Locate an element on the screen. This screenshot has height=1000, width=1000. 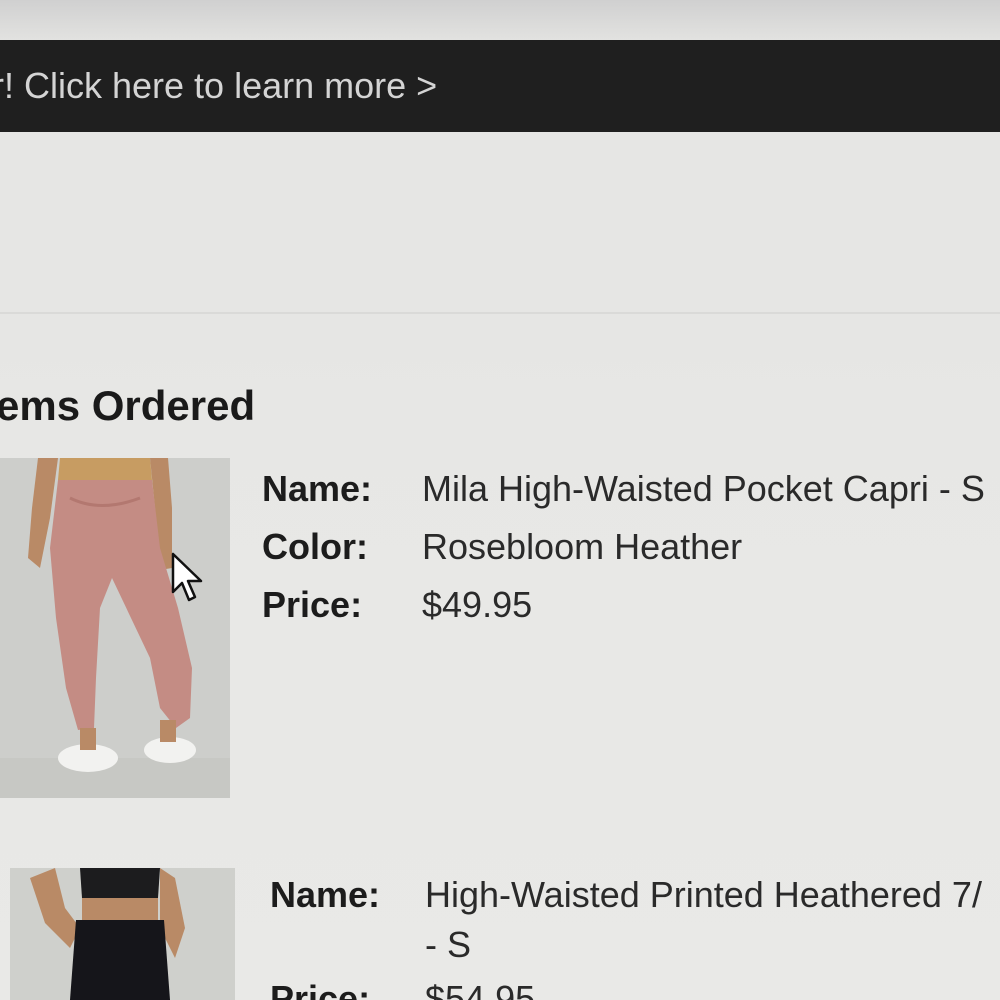
pink-leggings-icon is located at coordinates (115, 628).